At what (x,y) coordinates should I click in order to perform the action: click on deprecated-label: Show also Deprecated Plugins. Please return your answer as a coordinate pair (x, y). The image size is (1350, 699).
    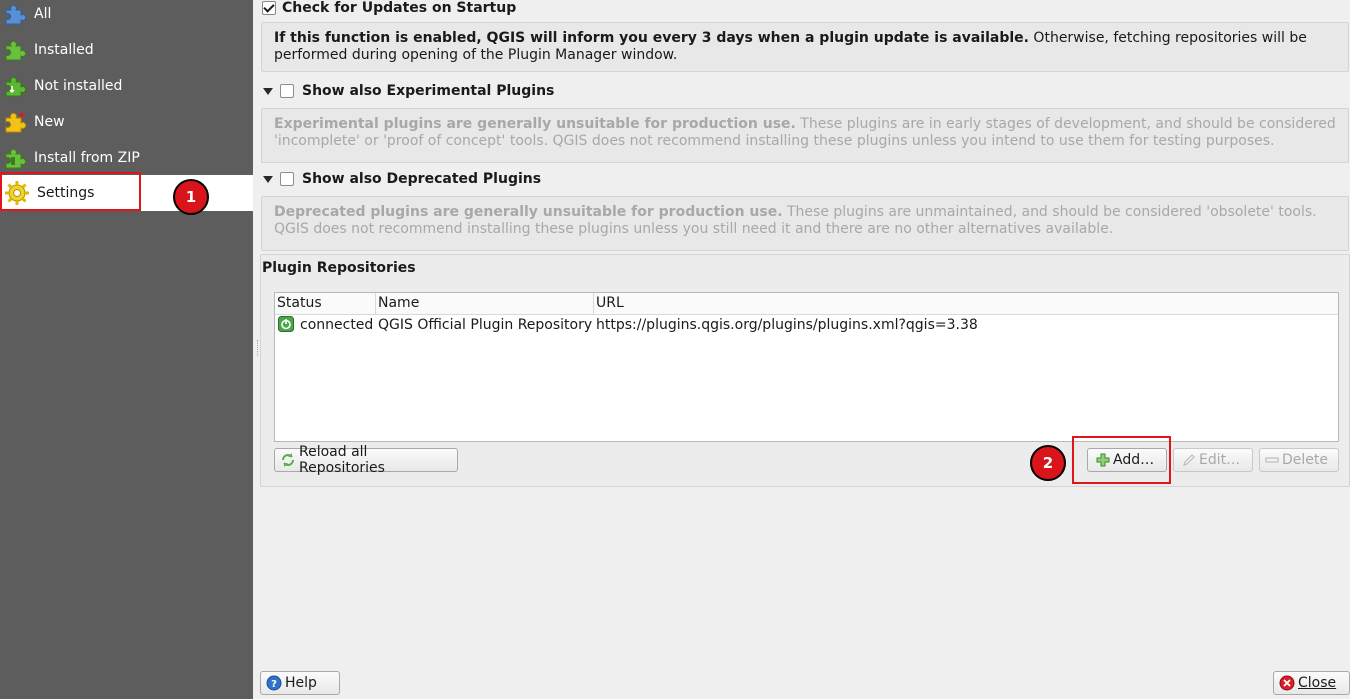
    Looking at the image, I should click on (422, 179).